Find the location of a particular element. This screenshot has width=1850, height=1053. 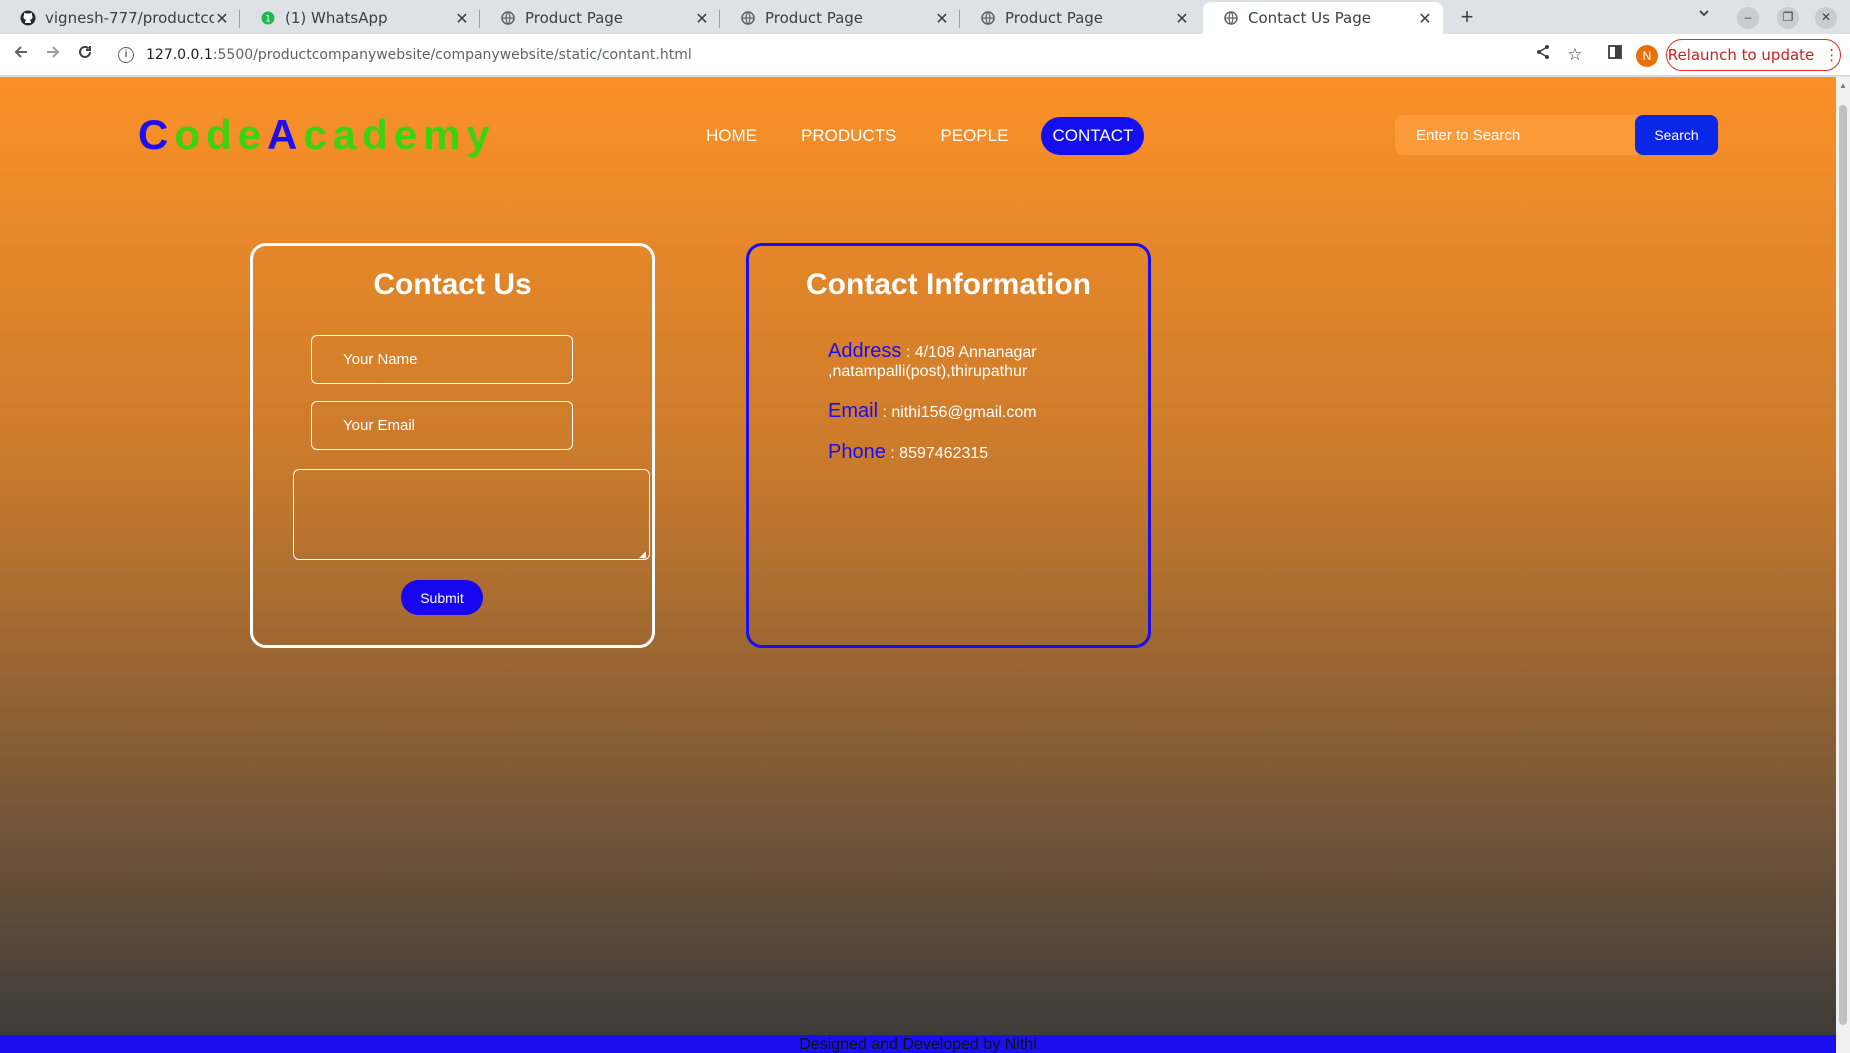

message-textarea is located at coordinates (471, 514).